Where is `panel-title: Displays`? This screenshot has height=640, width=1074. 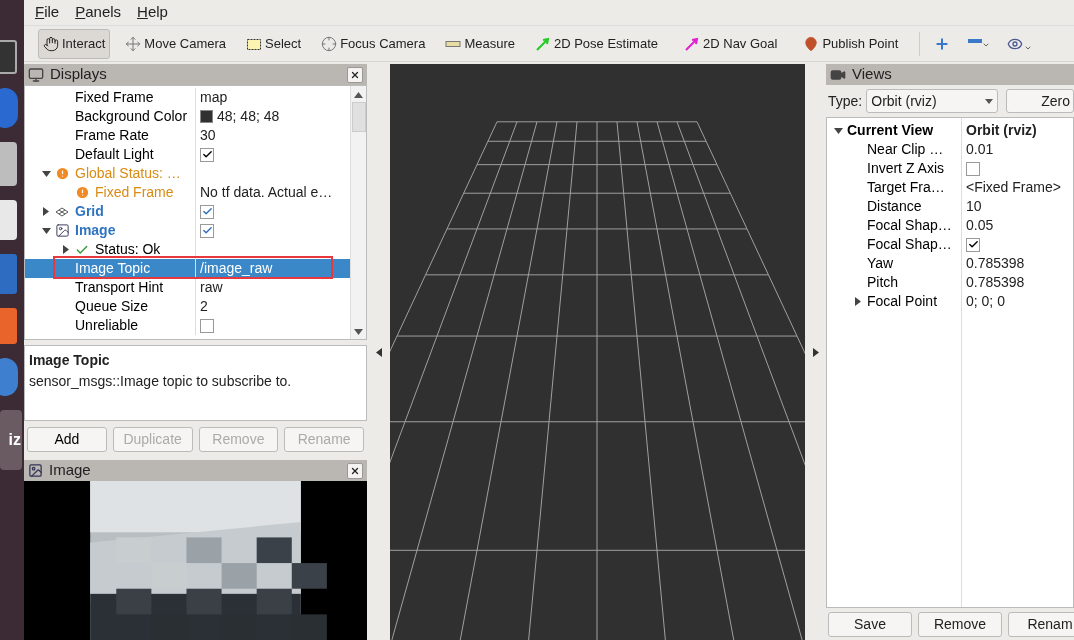
panel-title: Displays is located at coordinates (78, 74).